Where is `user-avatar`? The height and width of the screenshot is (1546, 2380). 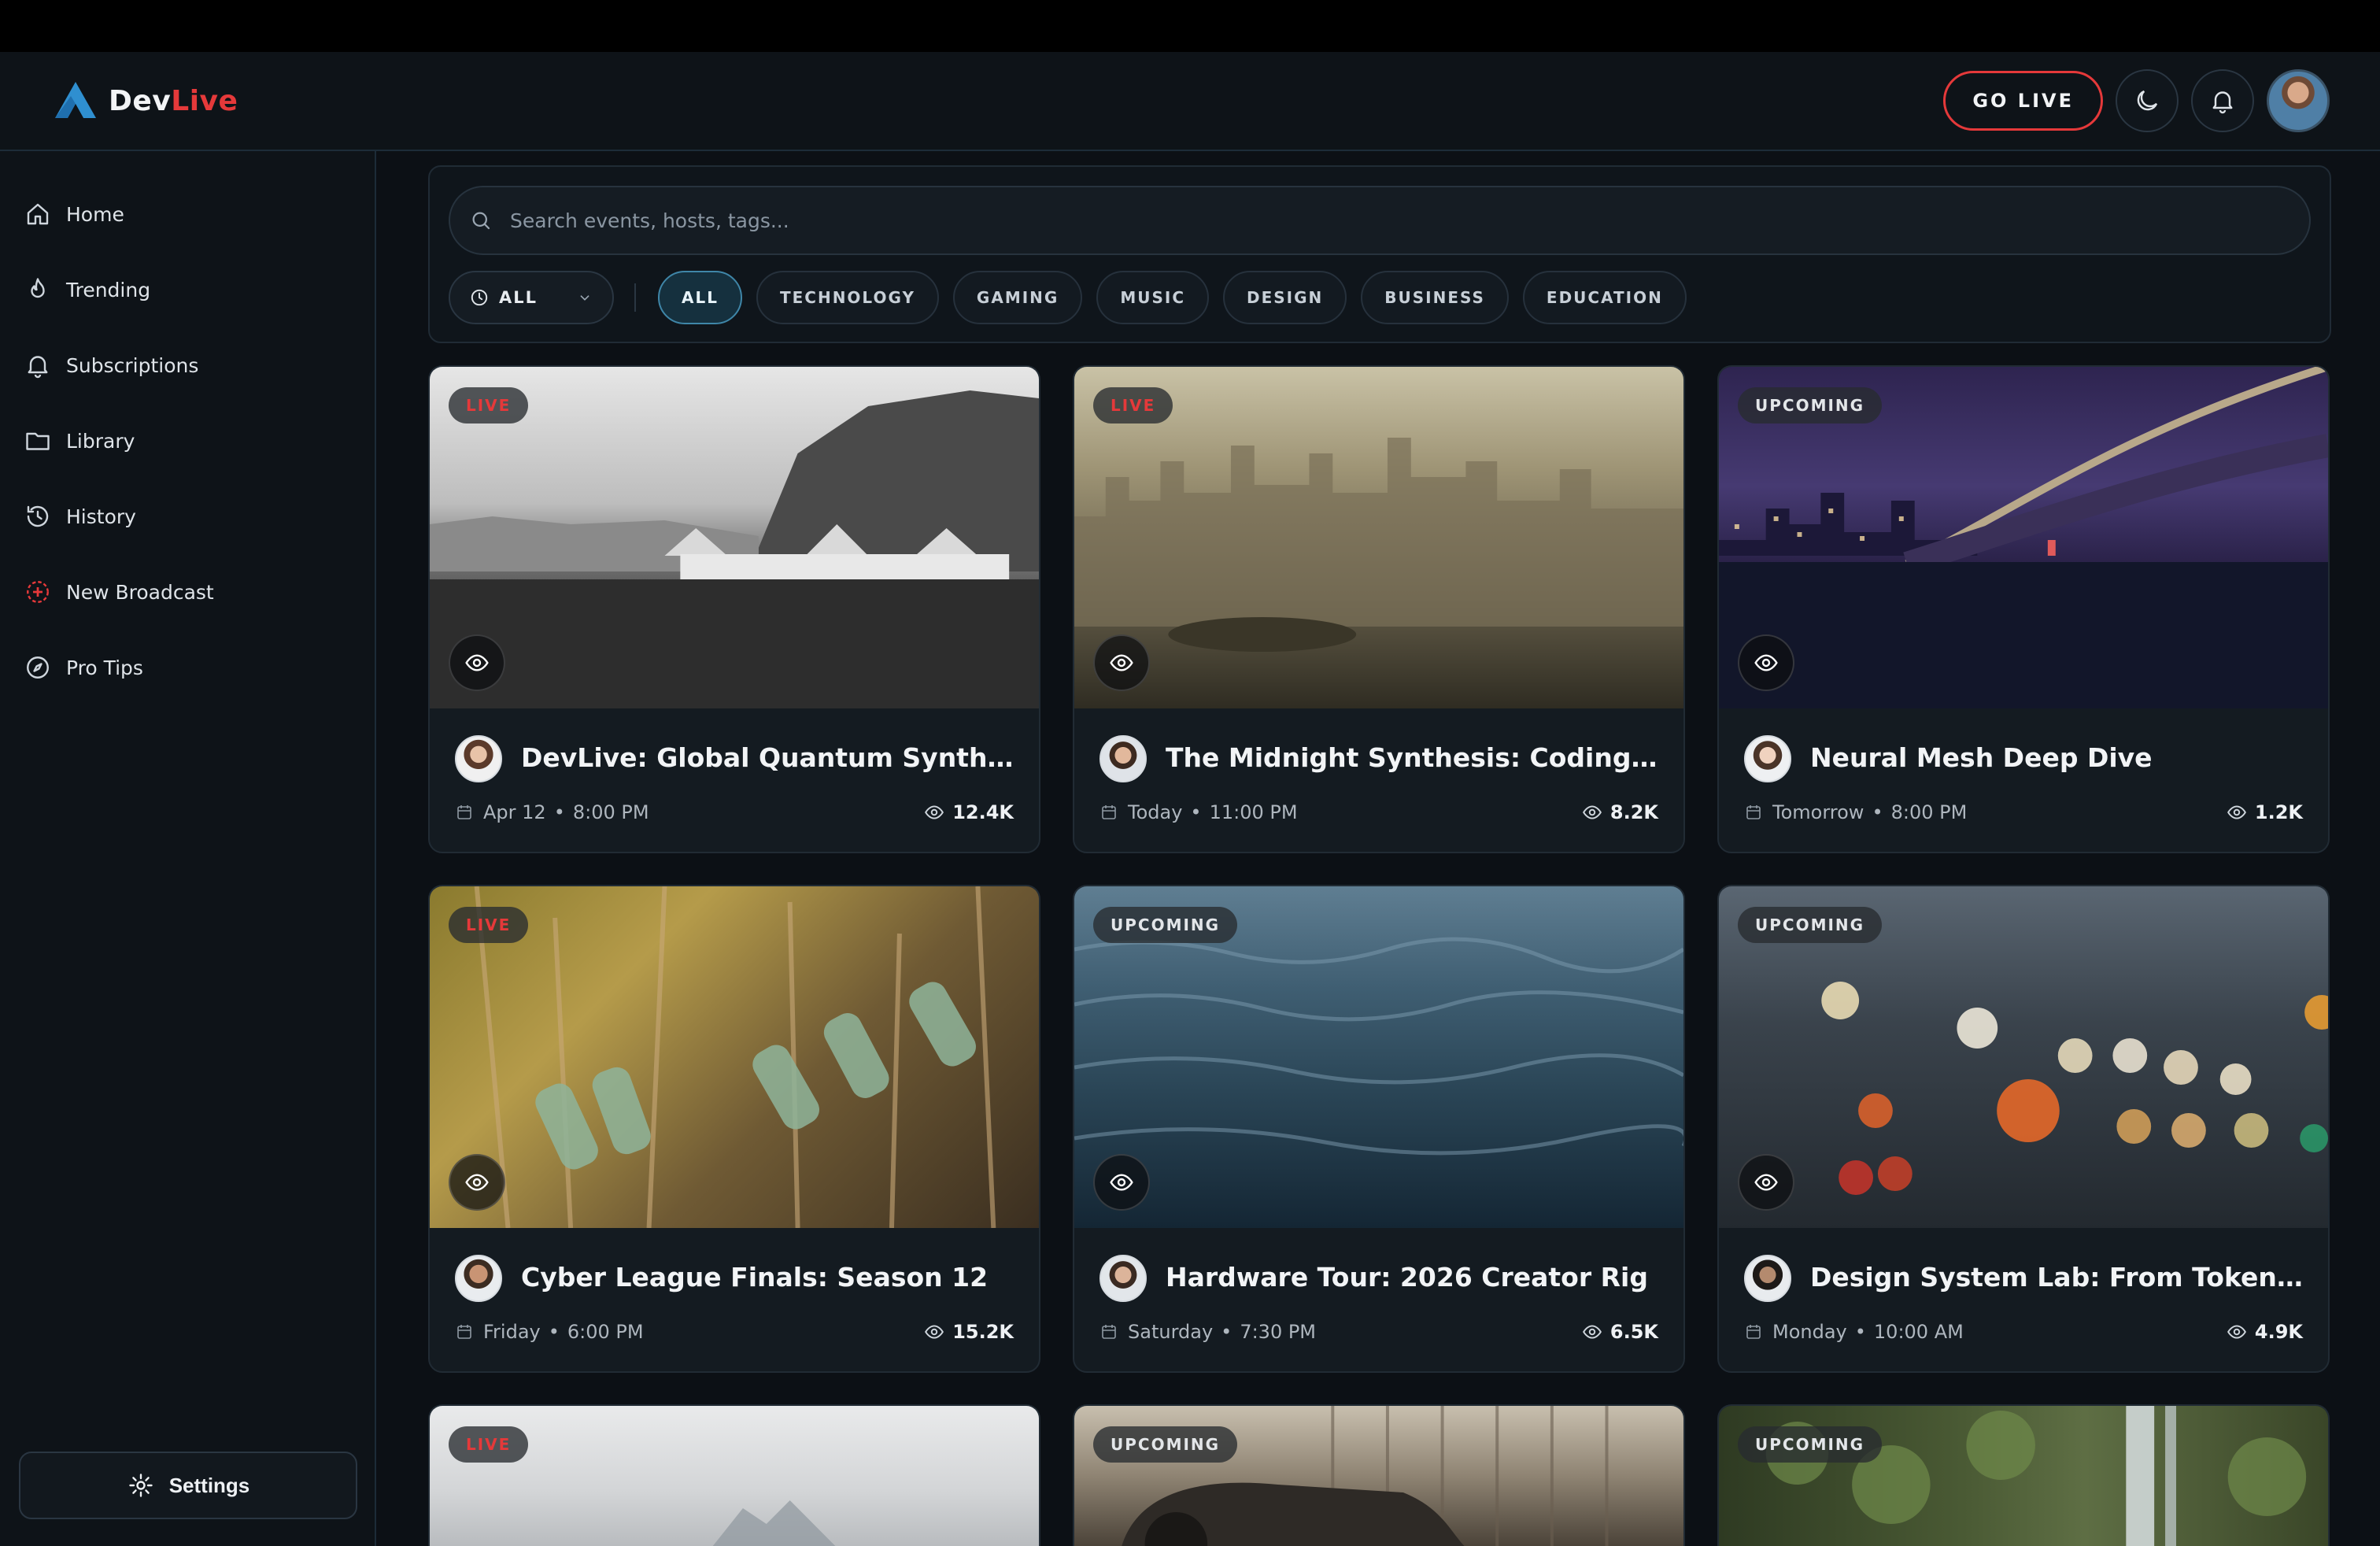
user-avatar is located at coordinates (2298, 100).